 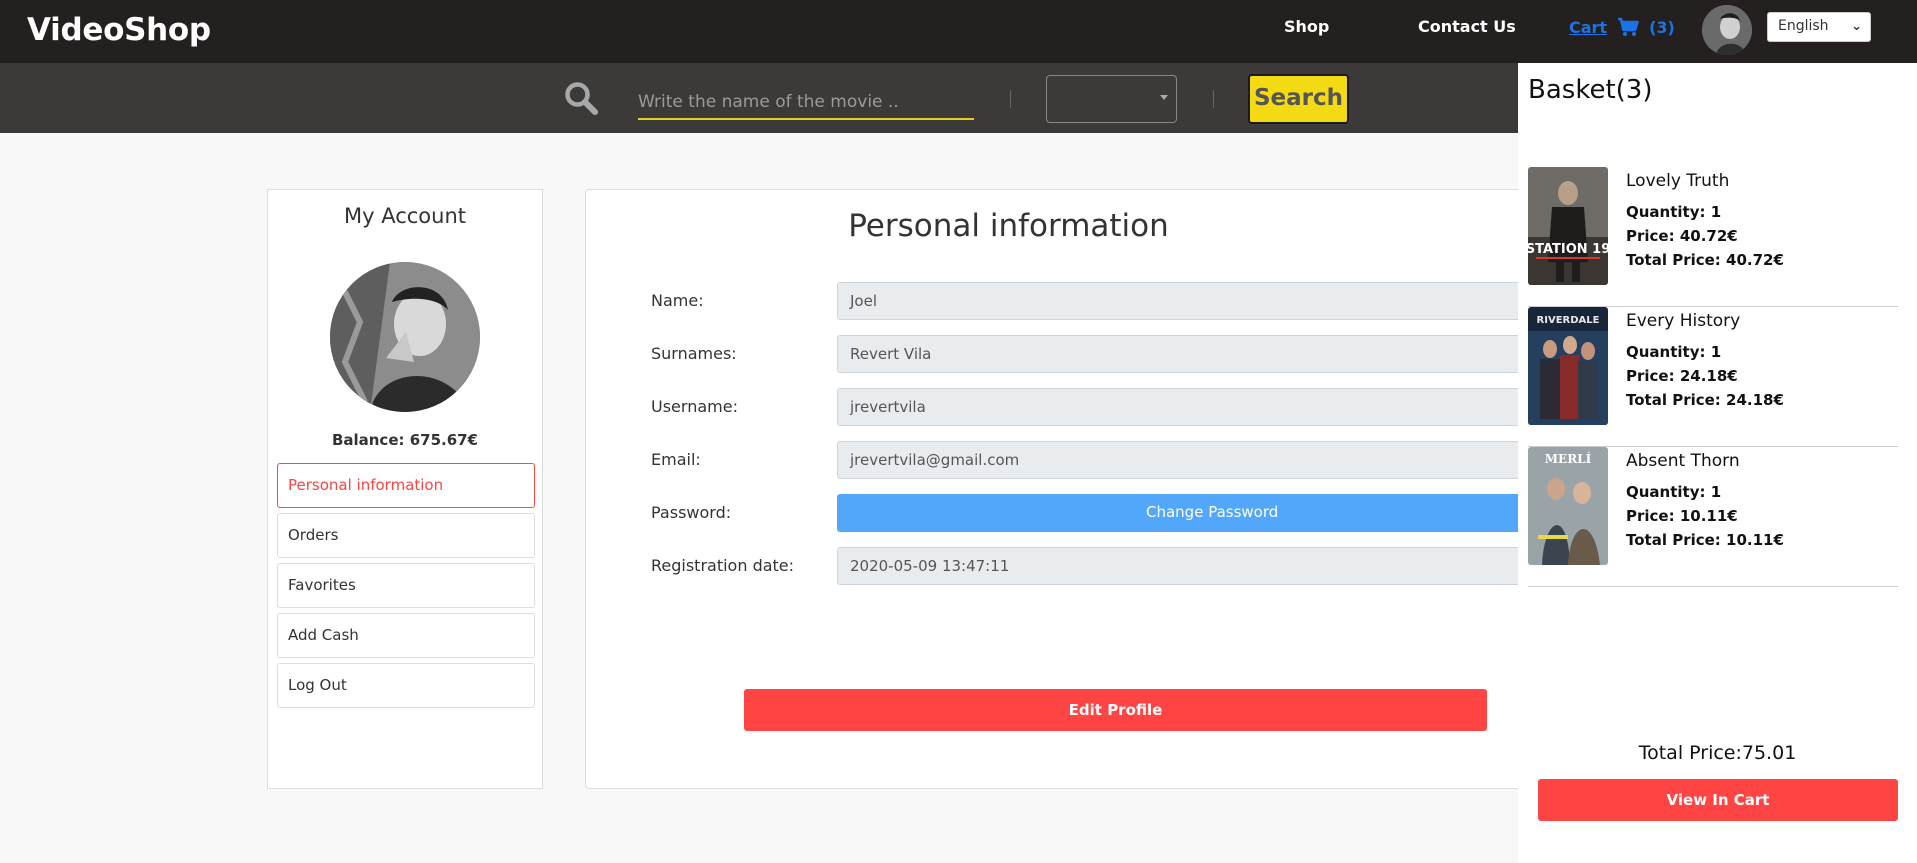 I want to click on menu-item-favorites: Favorites, so click(x=406, y=585).